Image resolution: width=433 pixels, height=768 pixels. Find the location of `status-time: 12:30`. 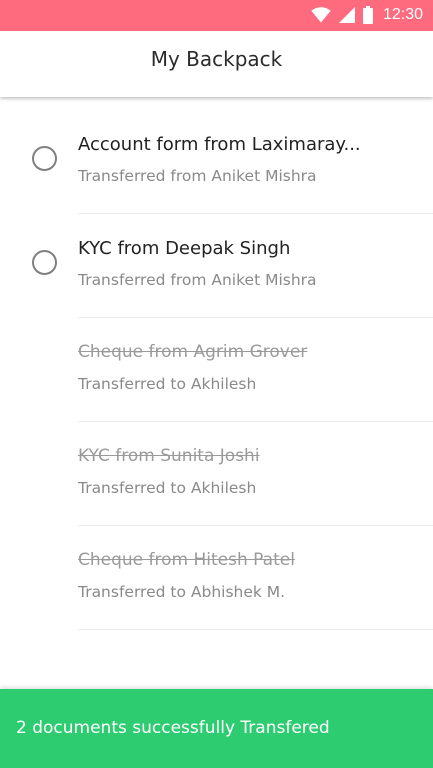

status-time: 12:30 is located at coordinates (402, 14).